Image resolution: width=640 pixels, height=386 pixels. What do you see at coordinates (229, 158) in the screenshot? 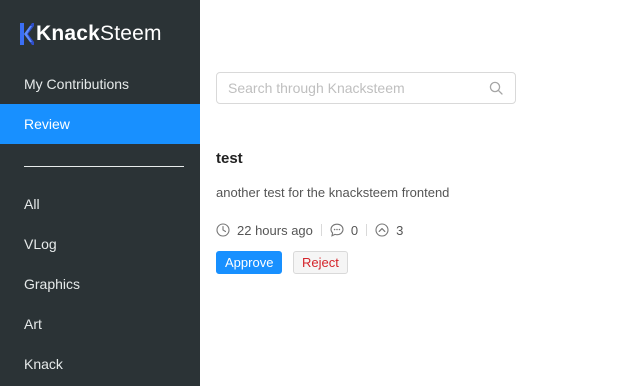
I see `post-title: test` at bounding box center [229, 158].